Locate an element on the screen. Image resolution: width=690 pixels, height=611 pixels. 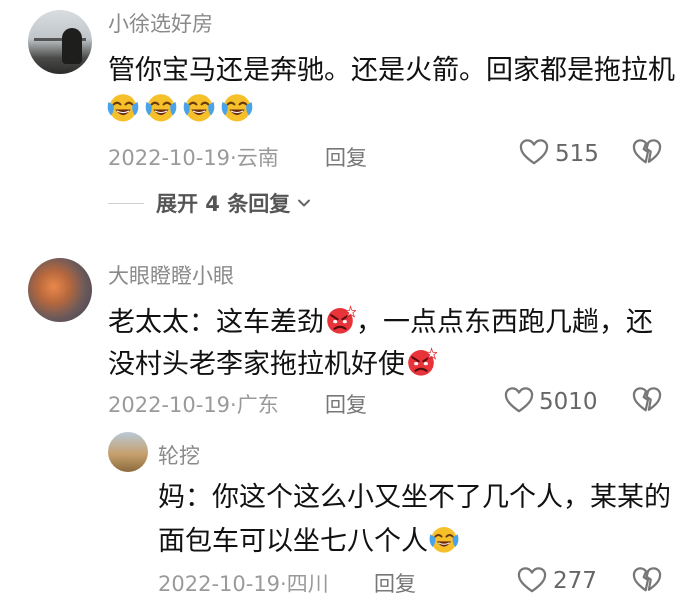
chevron-down-icon is located at coordinates (304, 203).